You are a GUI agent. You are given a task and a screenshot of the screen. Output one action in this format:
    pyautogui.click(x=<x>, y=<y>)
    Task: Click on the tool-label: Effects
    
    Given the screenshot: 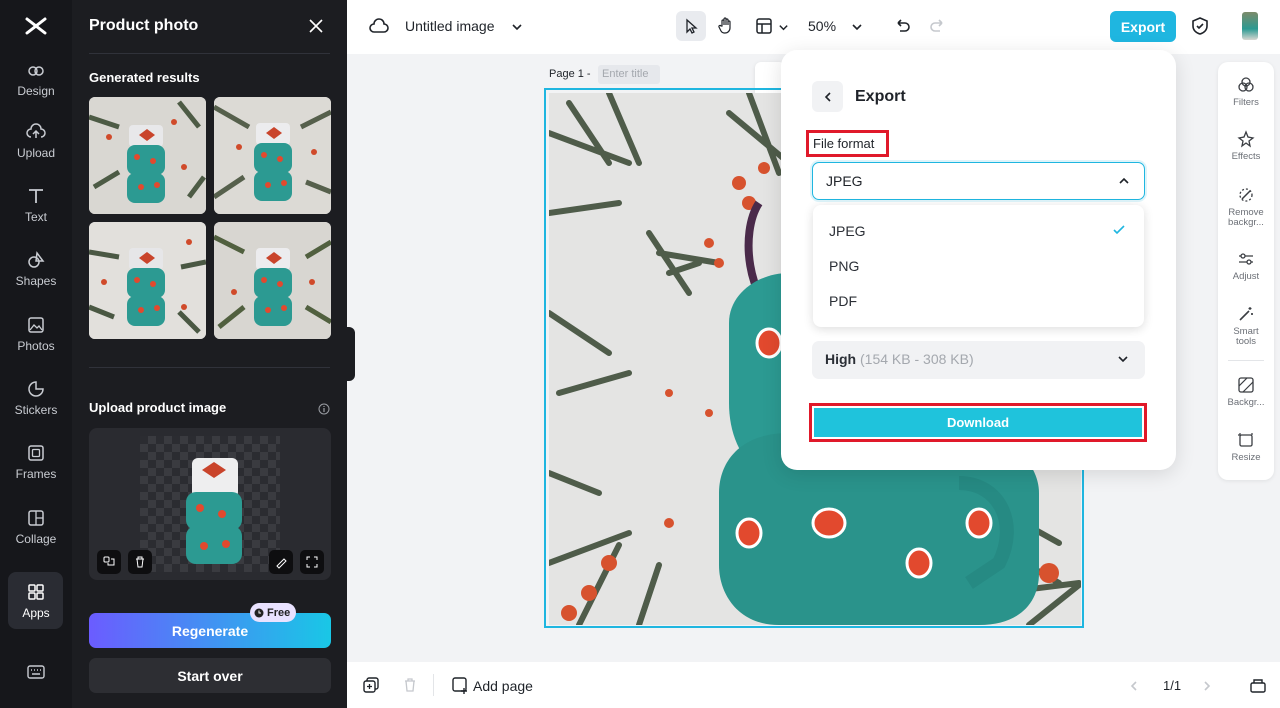 What is the action you would take?
    pyautogui.click(x=1246, y=156)
    